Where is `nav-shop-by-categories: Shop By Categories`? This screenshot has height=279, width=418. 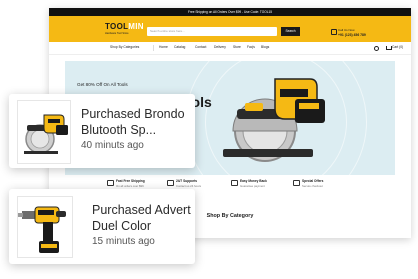
nav-shop-by-categories: Shop By Categories is located at coordinates (124, 47).